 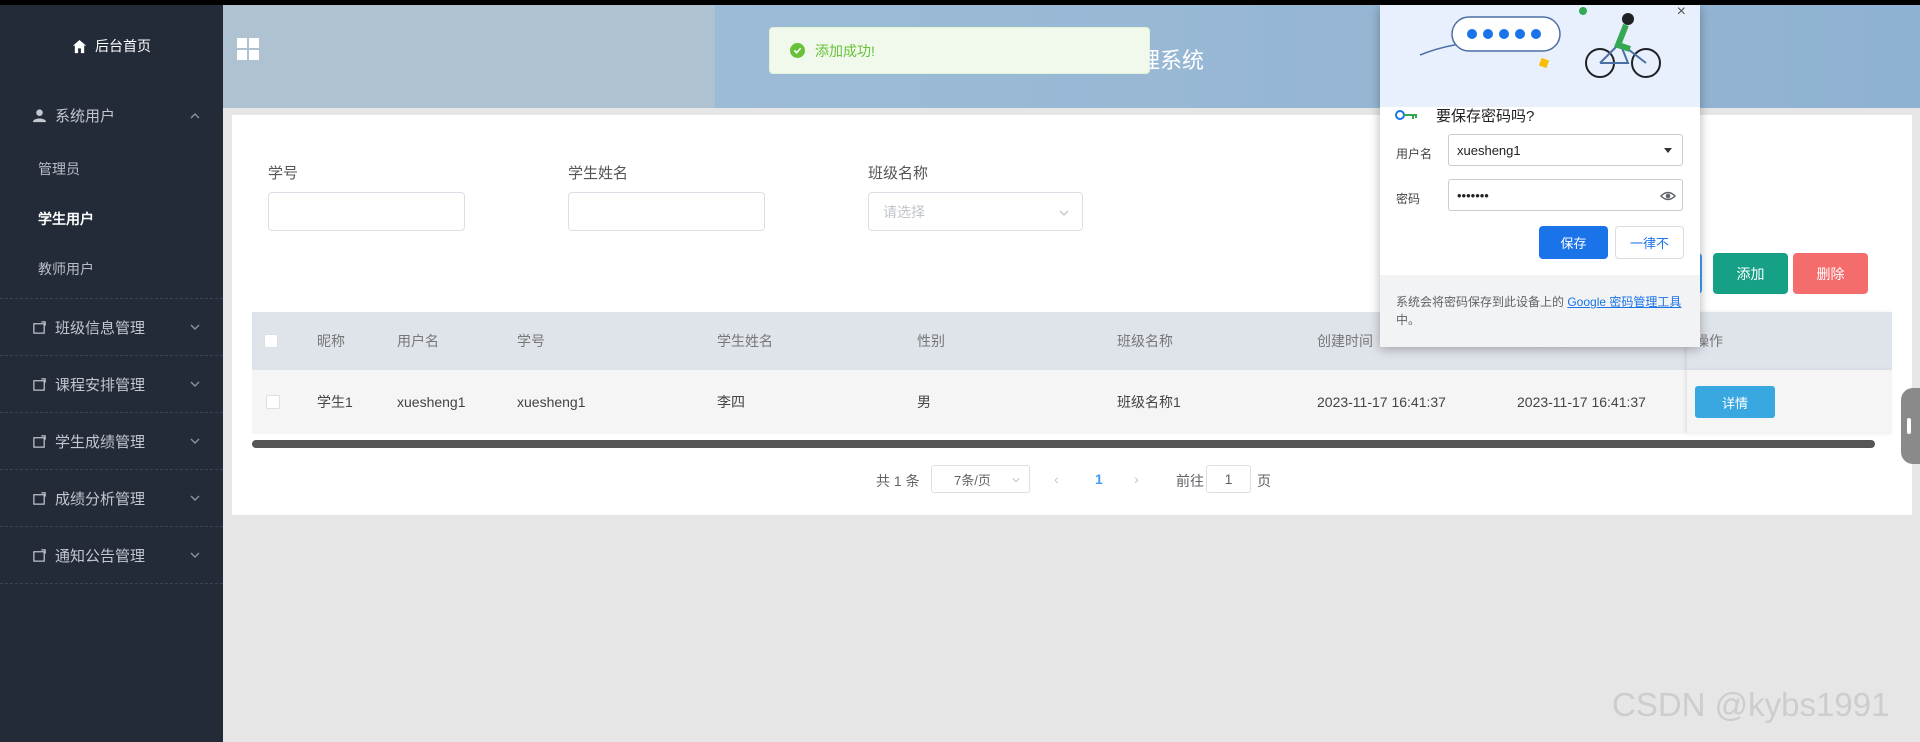 What do you see at coordinates (1145, 341) in the screenshot?
I see `col-class-name: 班级名称` at bounding box center [1145, 341].